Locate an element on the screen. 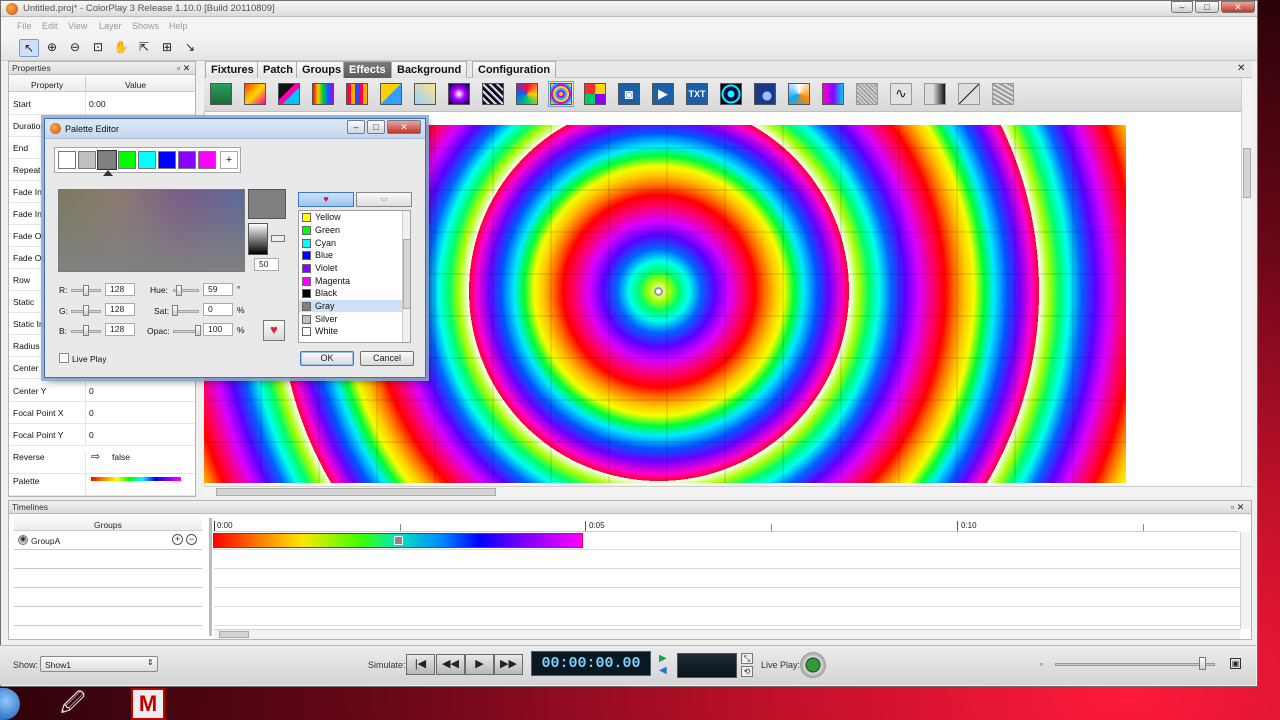 This screenshot has width=1280, height=720. add-circle-icon: + is located at coordinates (177, 539).